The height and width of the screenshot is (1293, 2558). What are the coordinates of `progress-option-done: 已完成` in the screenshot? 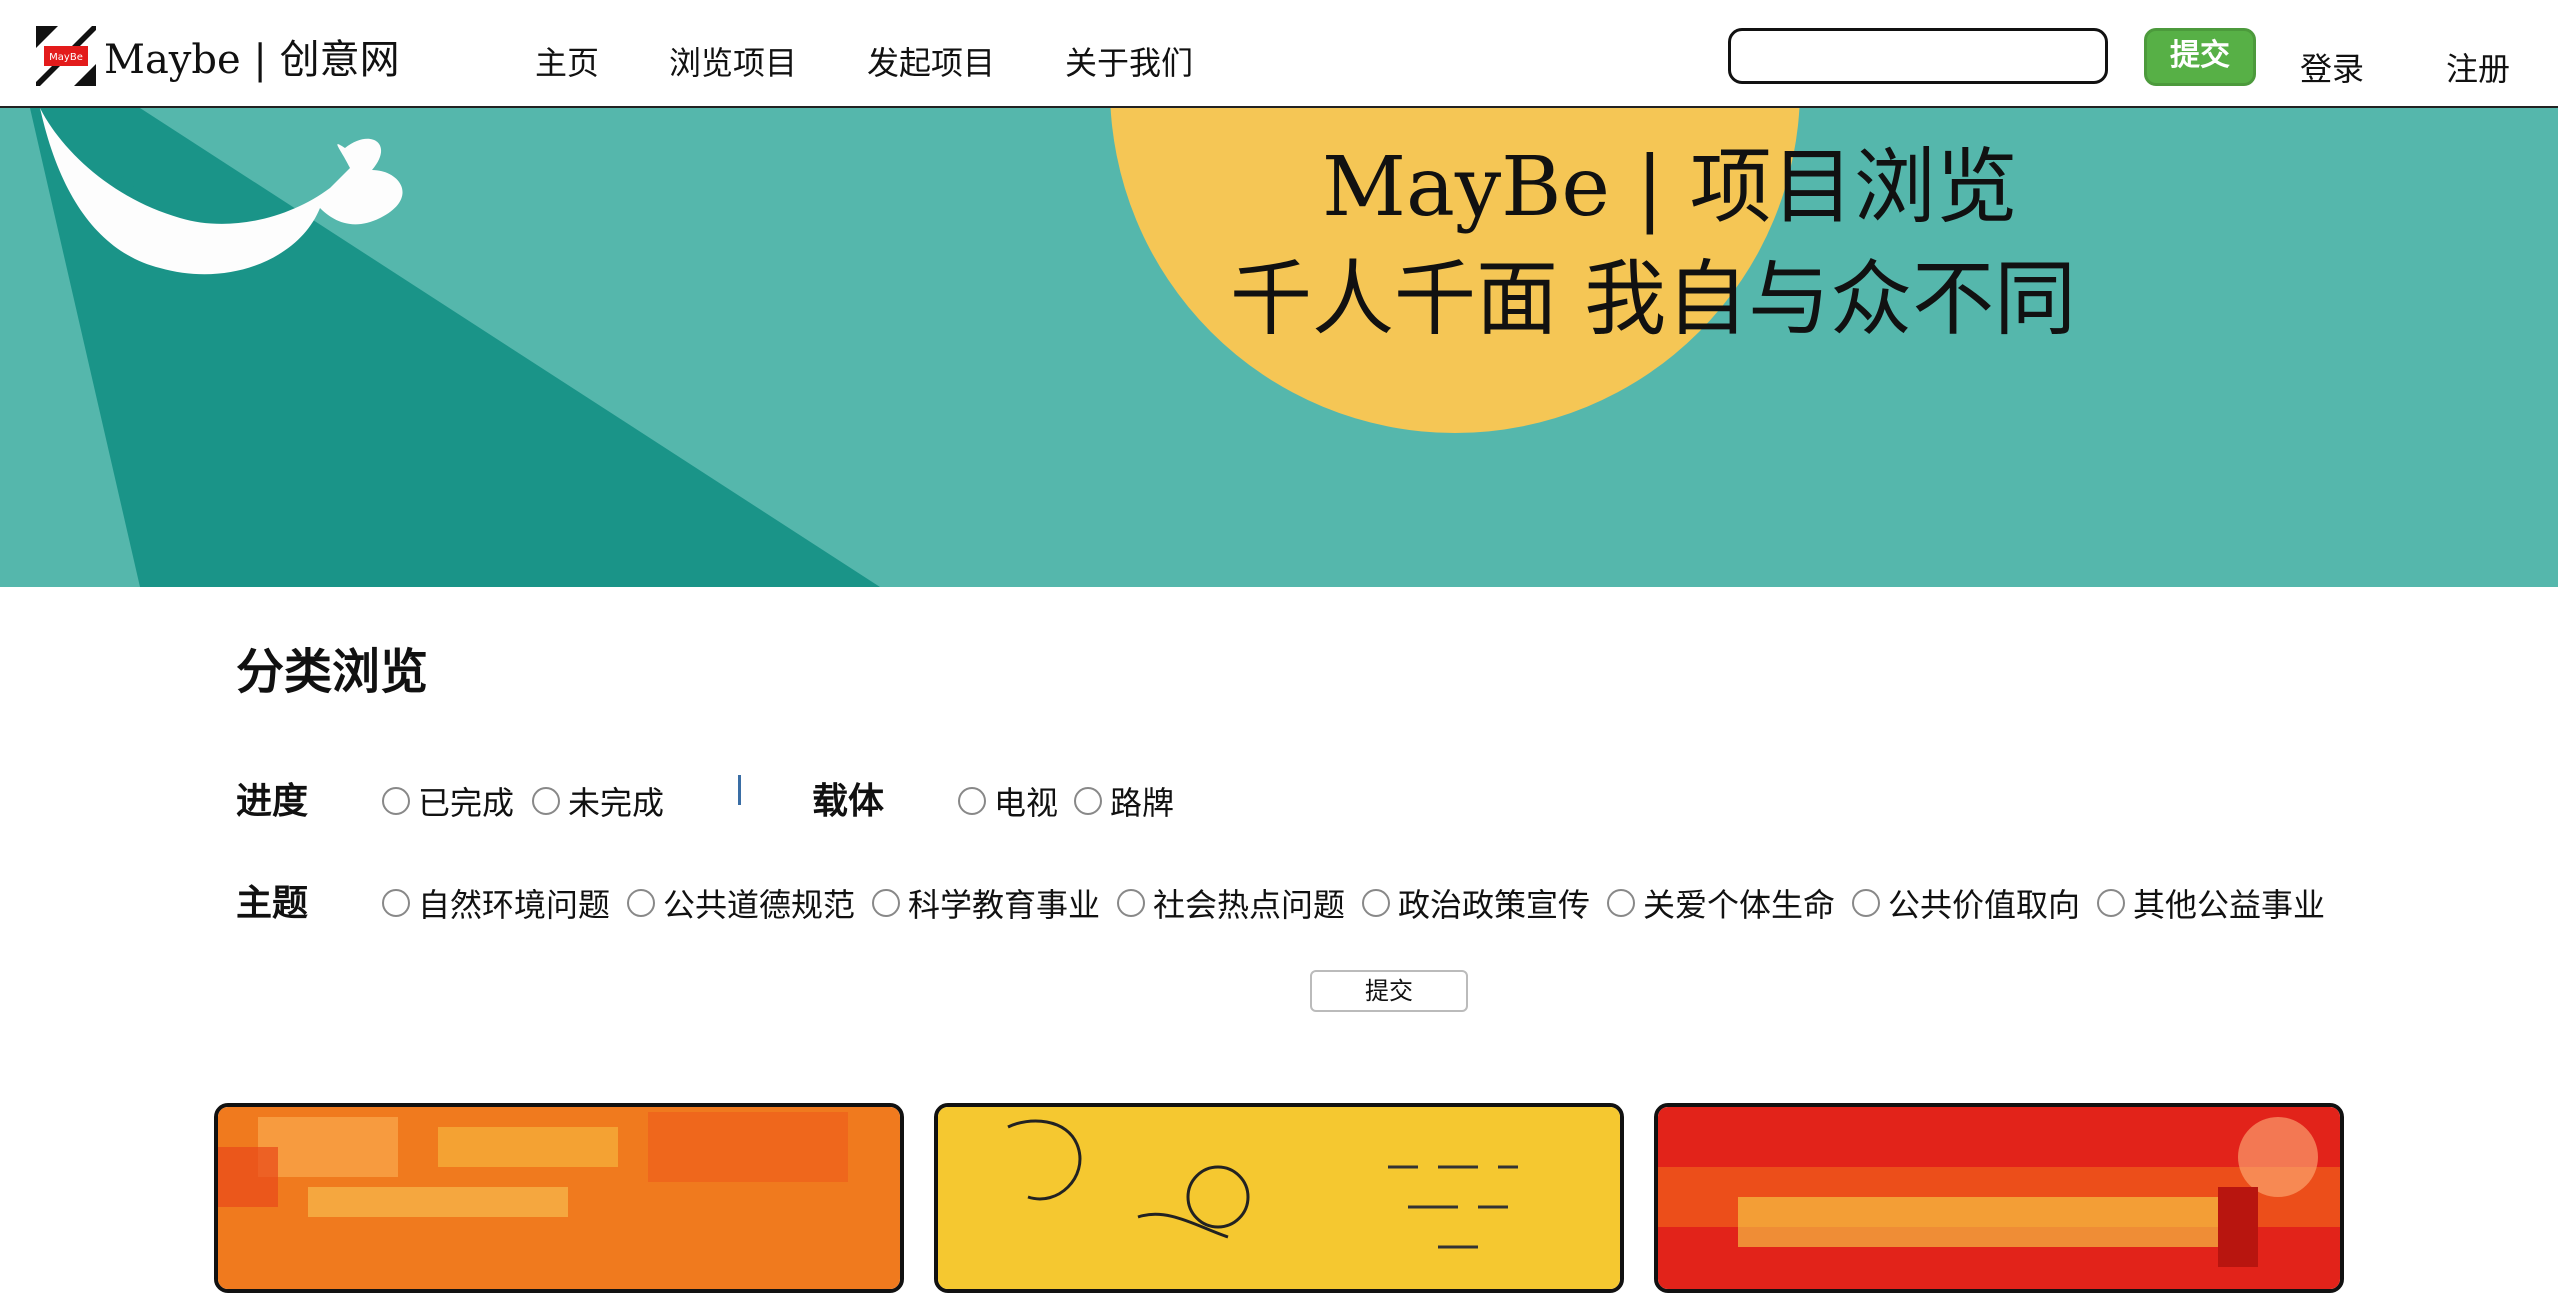 It's located at (448, 801).